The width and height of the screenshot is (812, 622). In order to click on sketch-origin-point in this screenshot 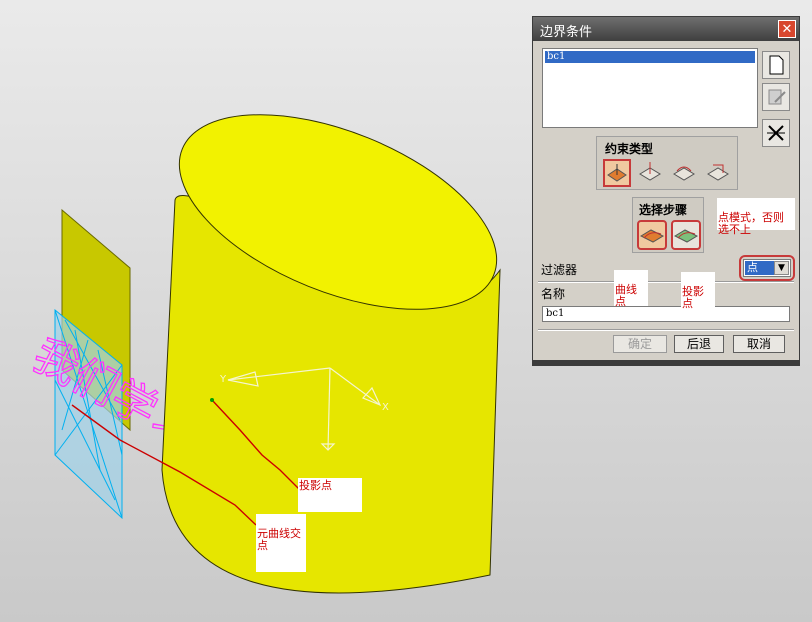, I will do `click(212, 400)`.